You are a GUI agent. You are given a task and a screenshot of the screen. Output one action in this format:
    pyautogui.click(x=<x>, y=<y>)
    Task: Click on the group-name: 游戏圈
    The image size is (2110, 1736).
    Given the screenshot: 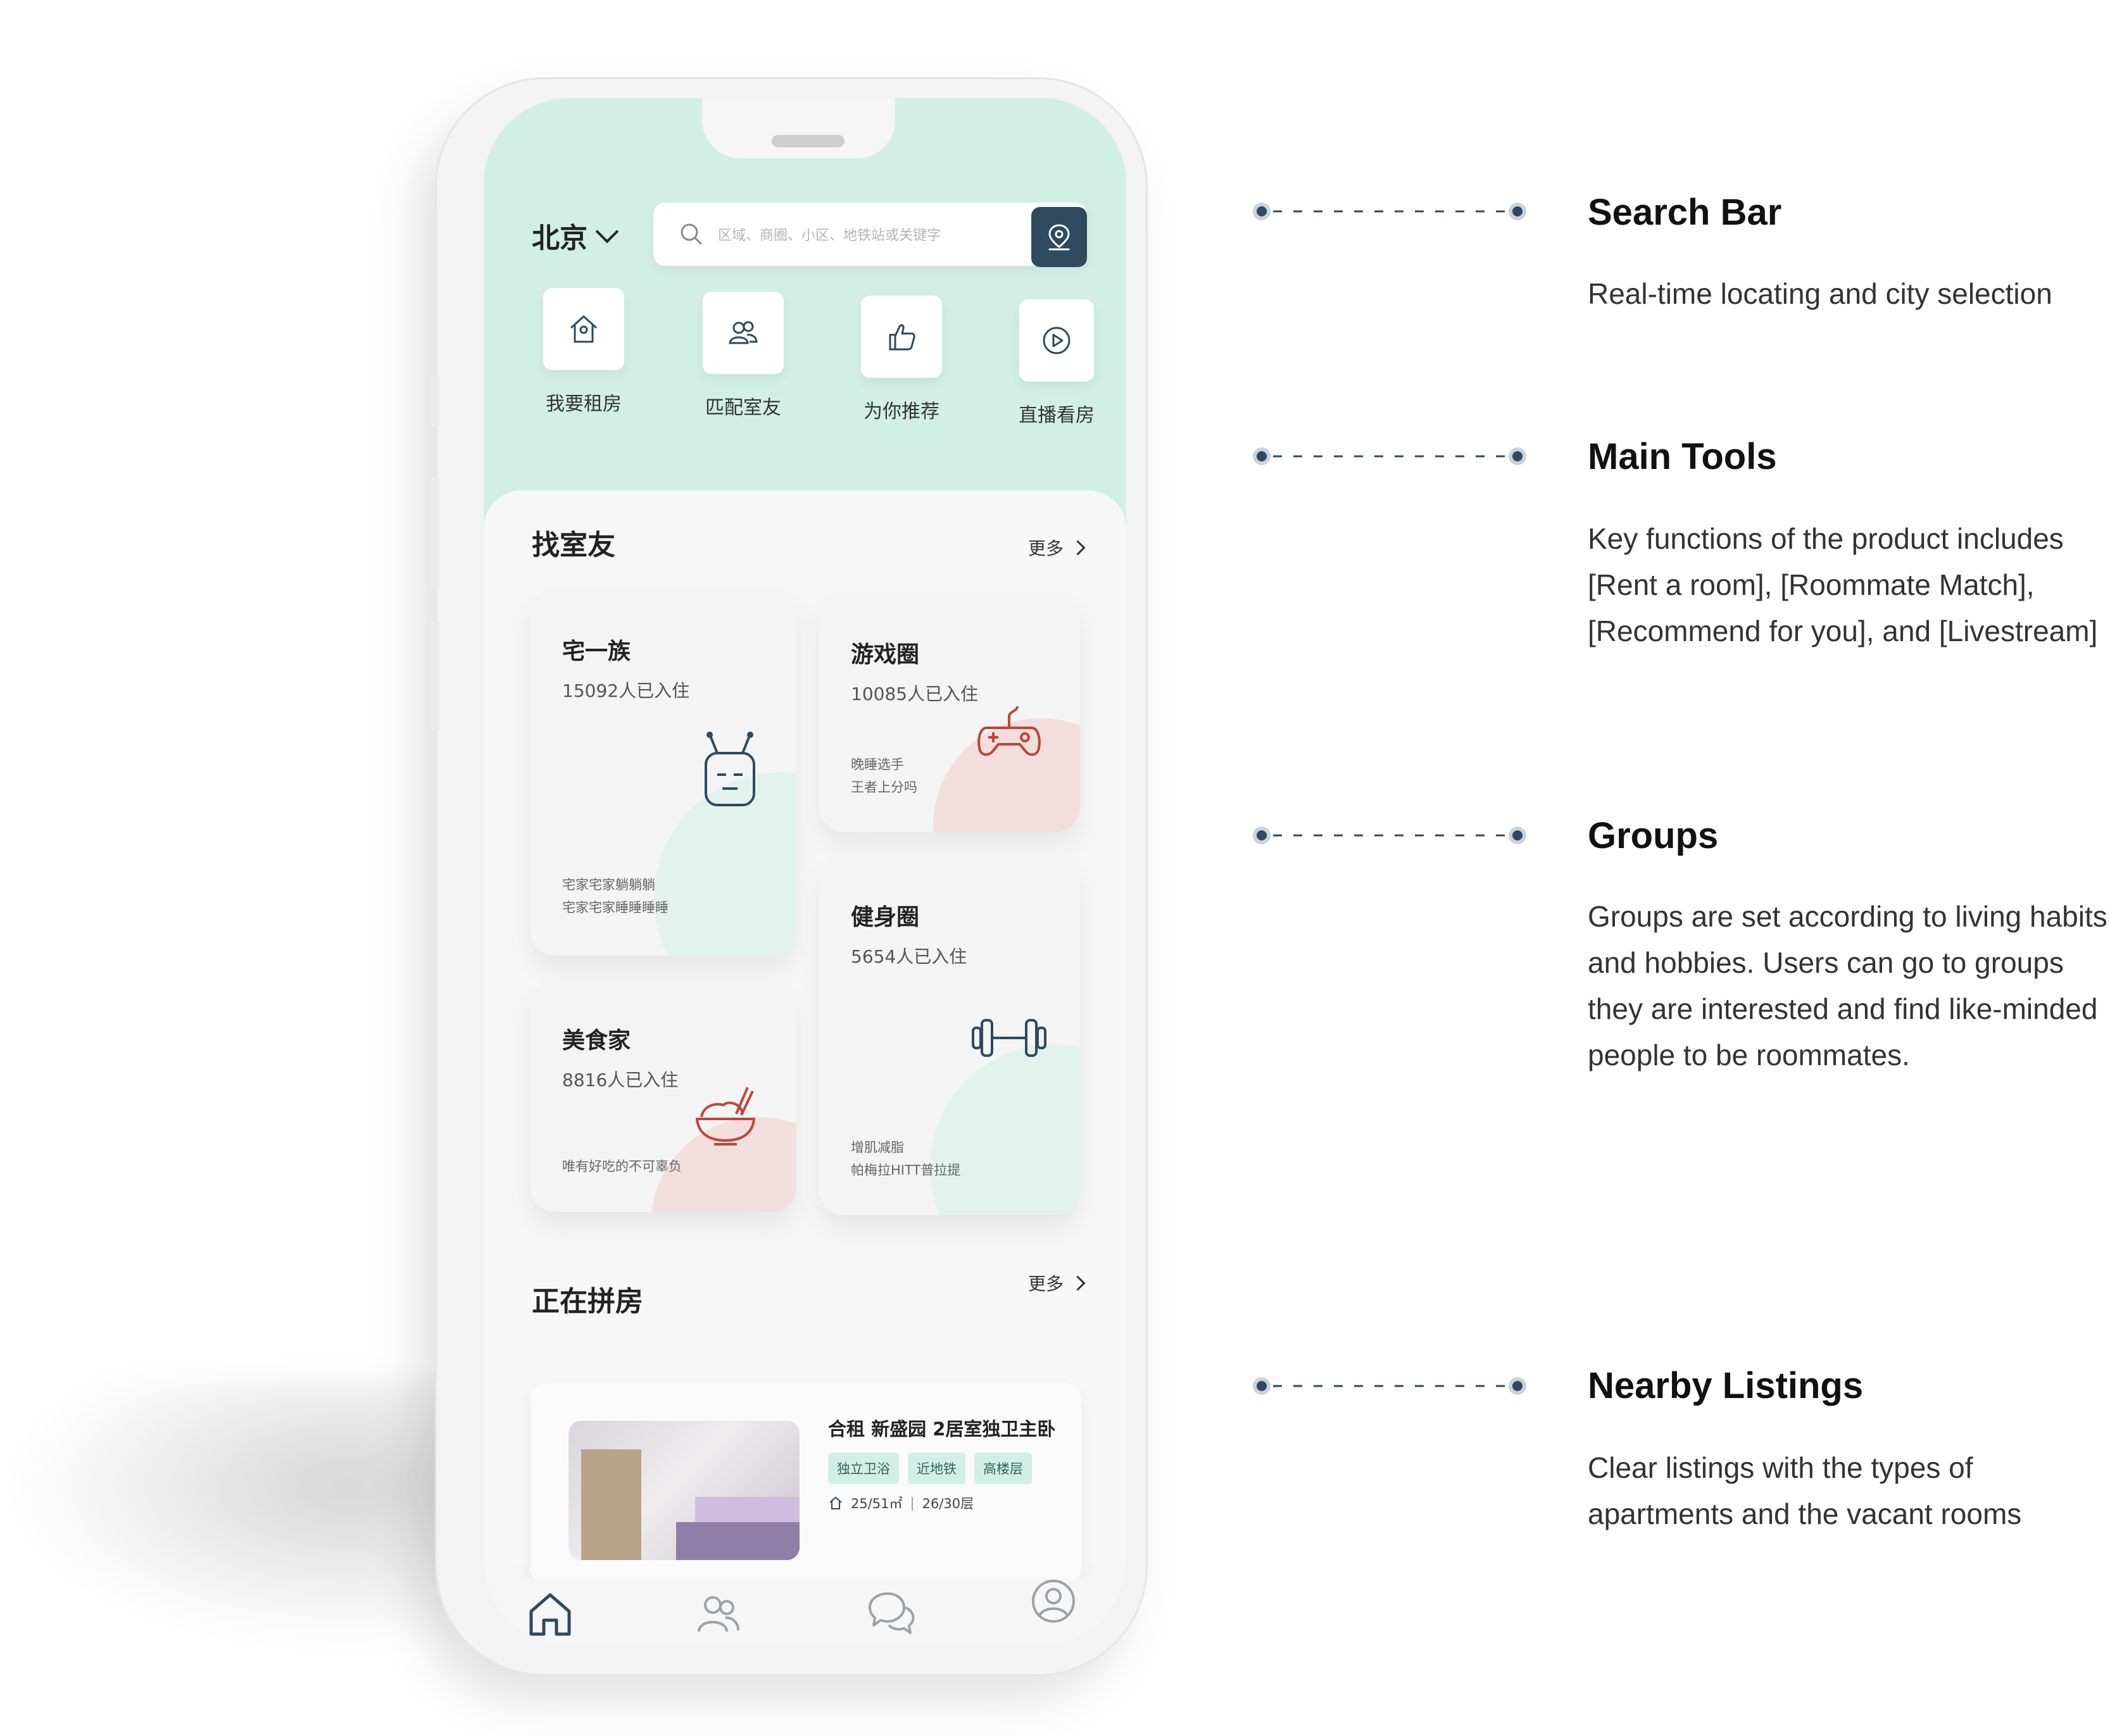 What is the action you would take?
    pyautogui.click(x=885, y=655)
    